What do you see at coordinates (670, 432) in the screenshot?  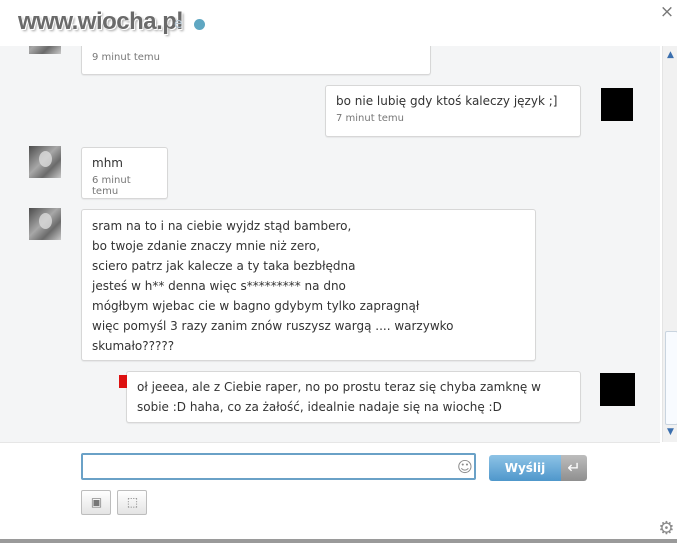 I see `scroll-down-icon: ▼` at bounding box center [670, 432].